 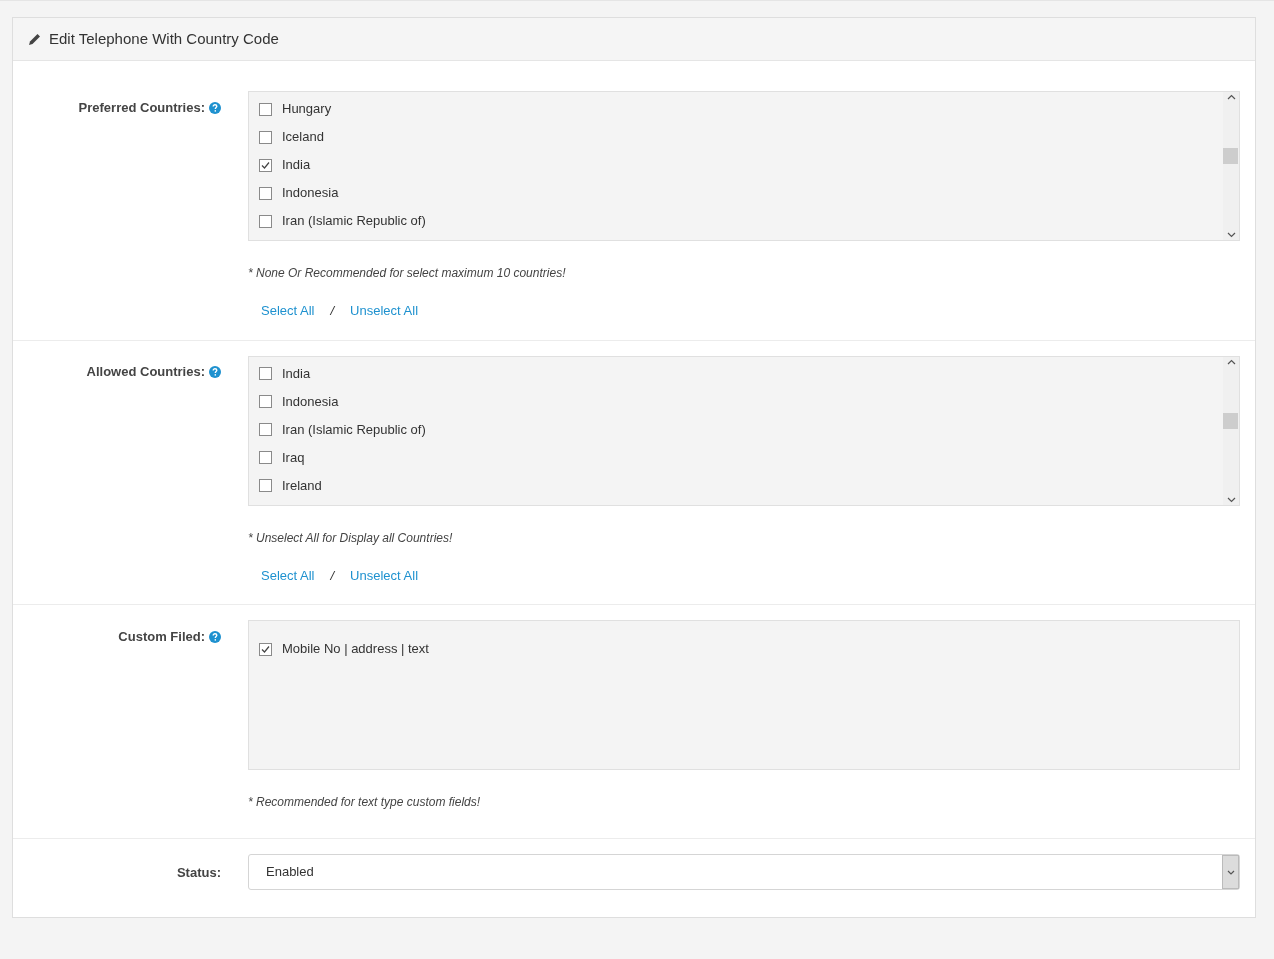 What do you see at coordinates (34, 39) in the screenshot?
I see `pencil-icon` at bounding box center [34, 39].